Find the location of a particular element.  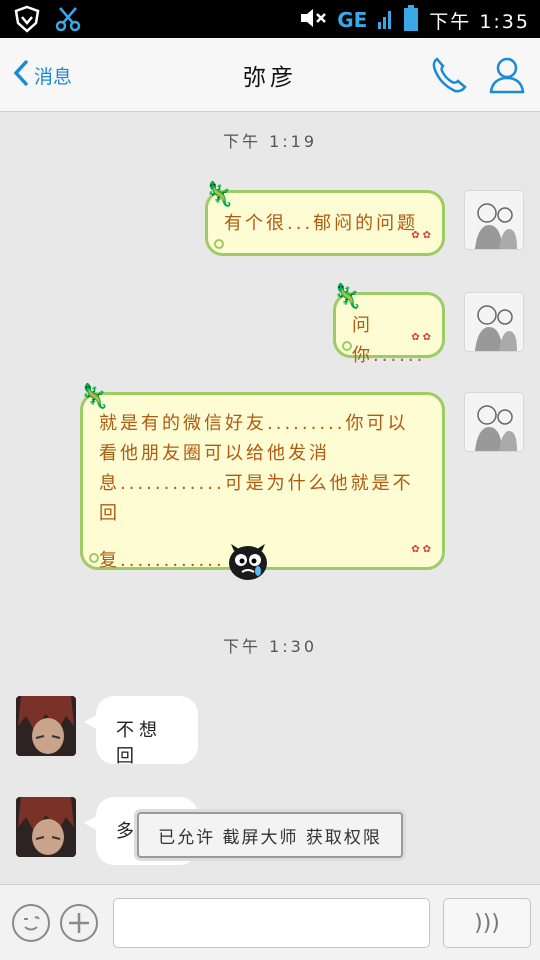

chat-header: 消息 弥彦 is located at coordinates (270, 75).